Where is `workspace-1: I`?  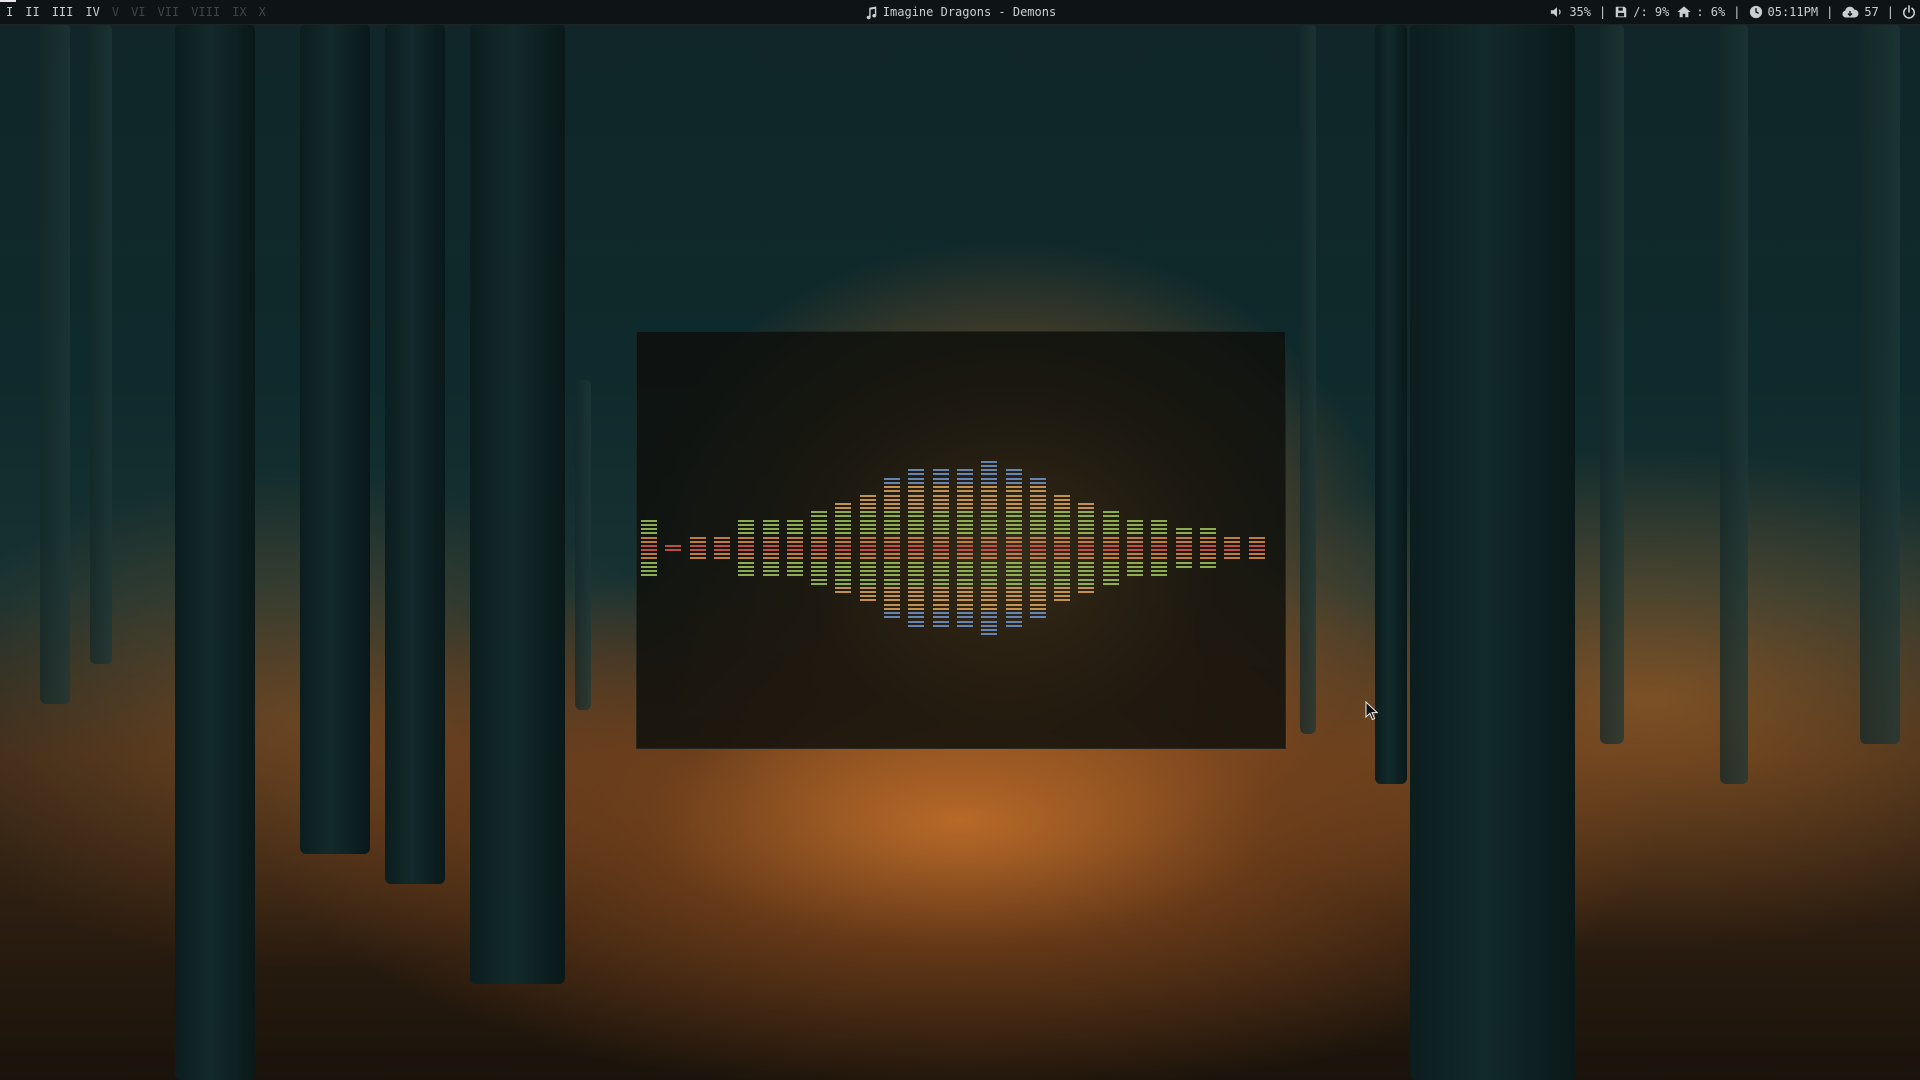
workspace-1: I is located at coordinates (9, 12).